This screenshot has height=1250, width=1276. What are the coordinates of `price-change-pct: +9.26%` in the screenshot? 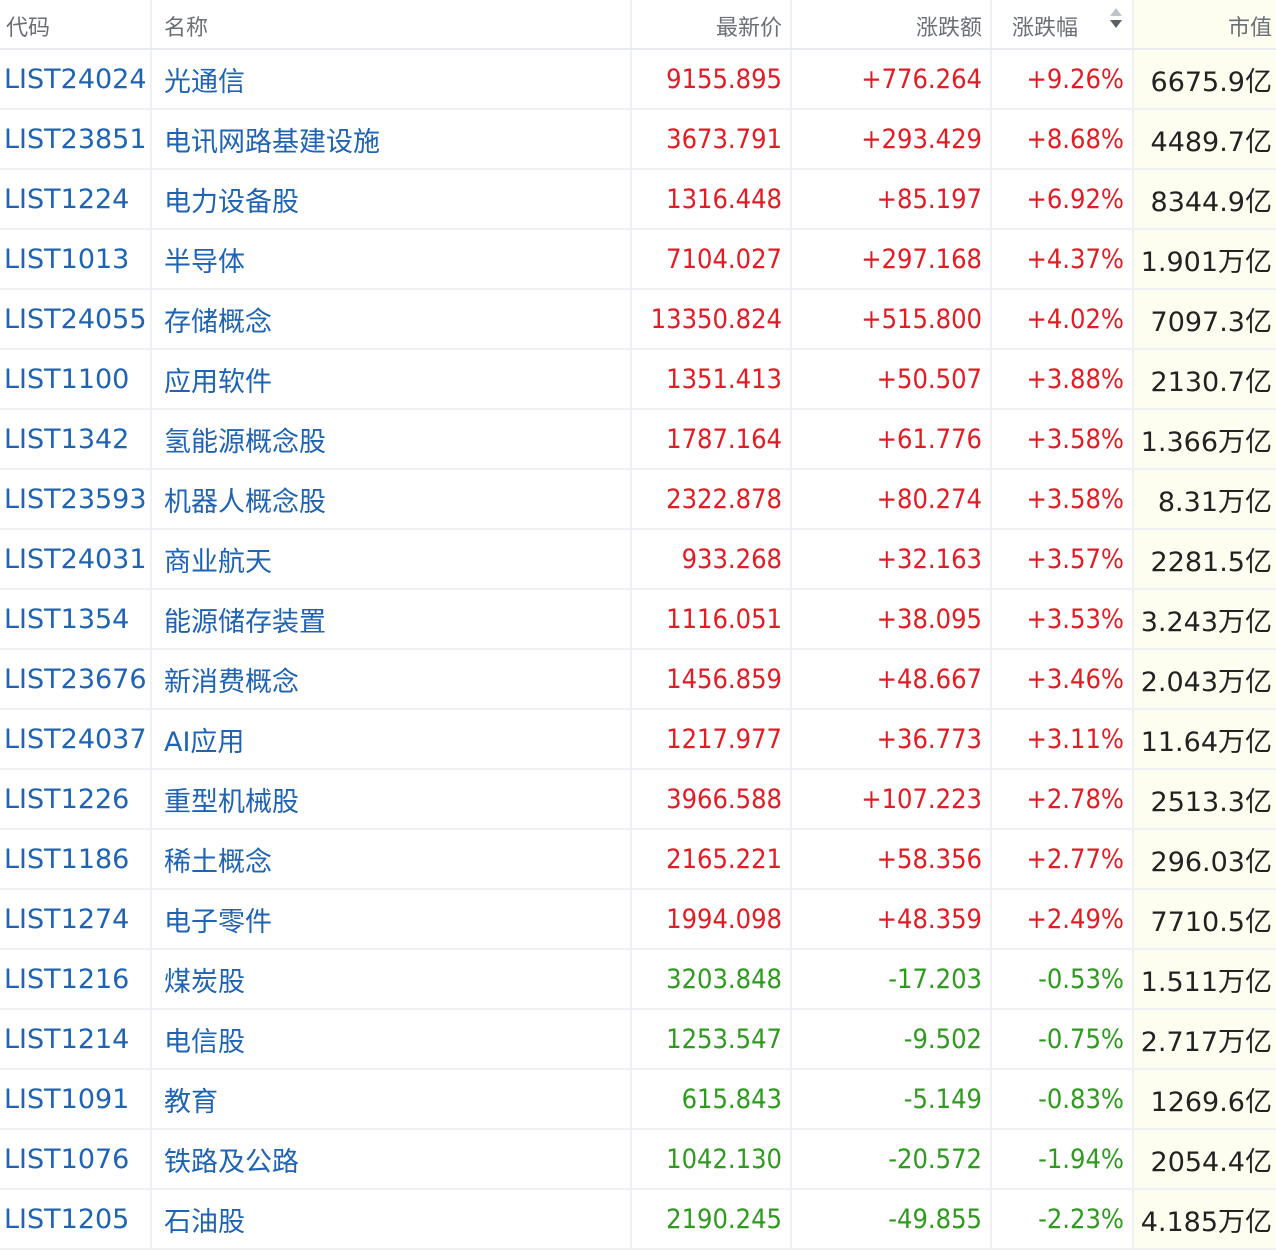 It's located at (1075, 79).